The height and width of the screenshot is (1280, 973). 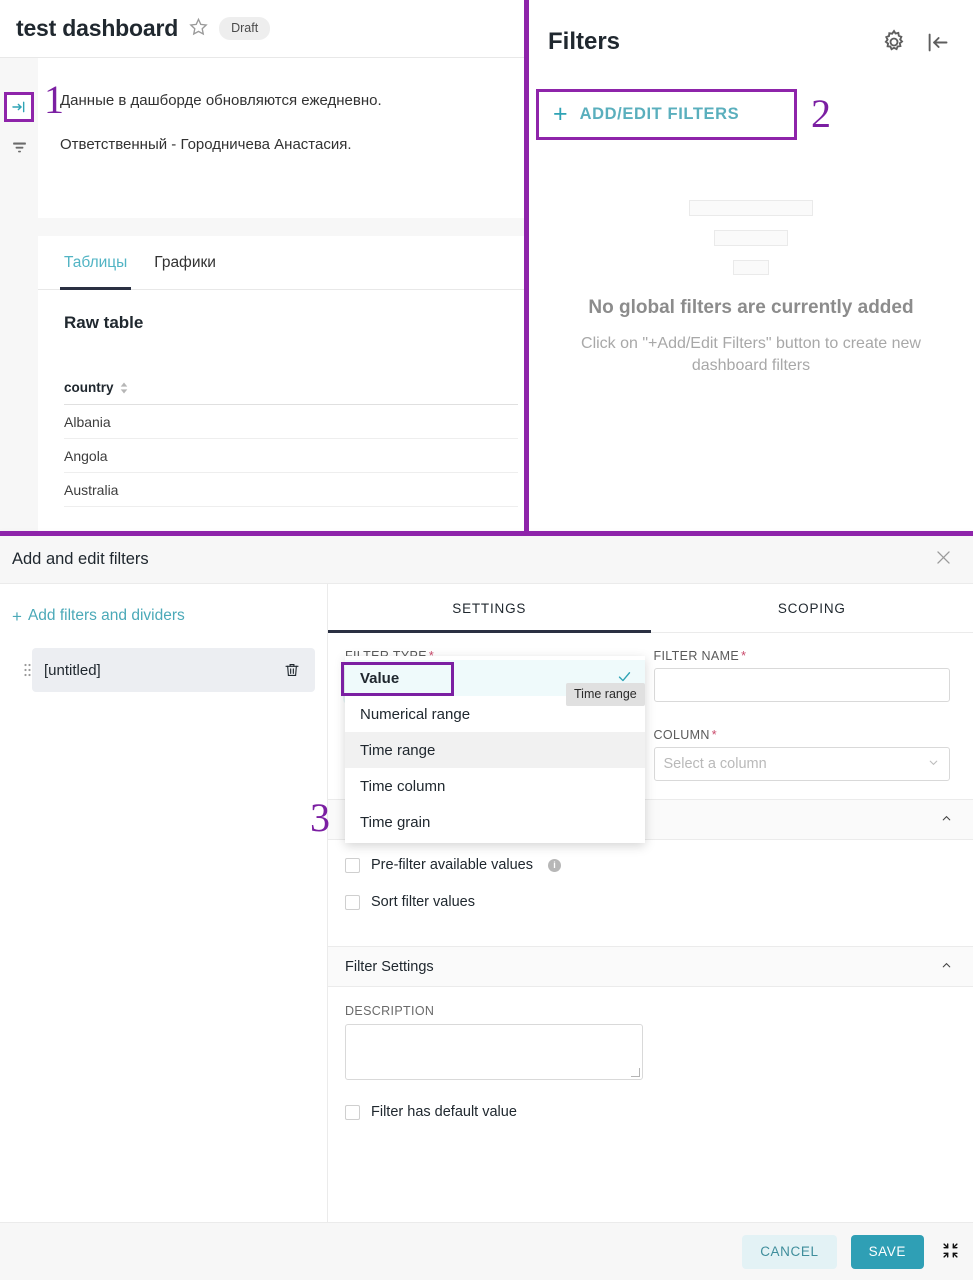 I want to click on filter-name-label-text: FILTER NAME, so click(x=696, y=656).